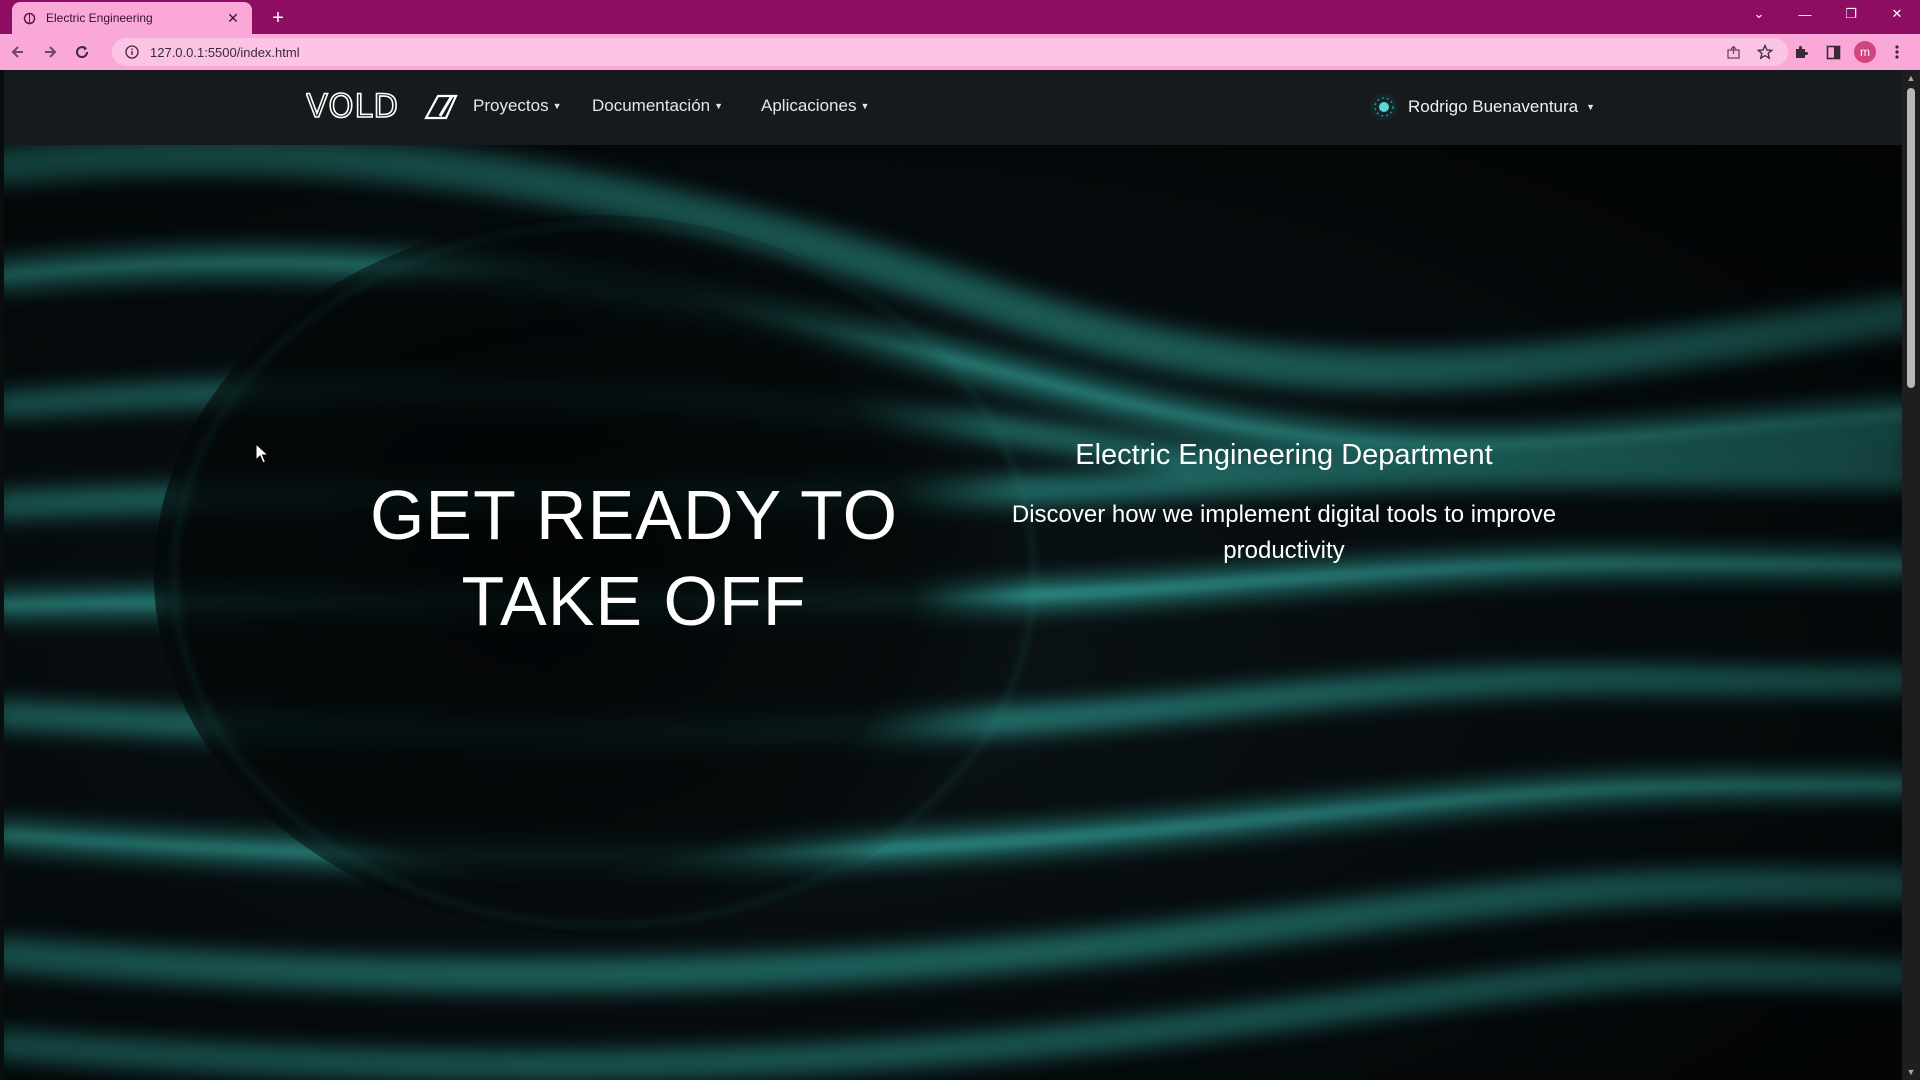 The image size is (1920, 1080). Describe the element at coordinates (1911, 78) in the screenshot. I see `scroll-up-arrow-icon: ▲` at that location.